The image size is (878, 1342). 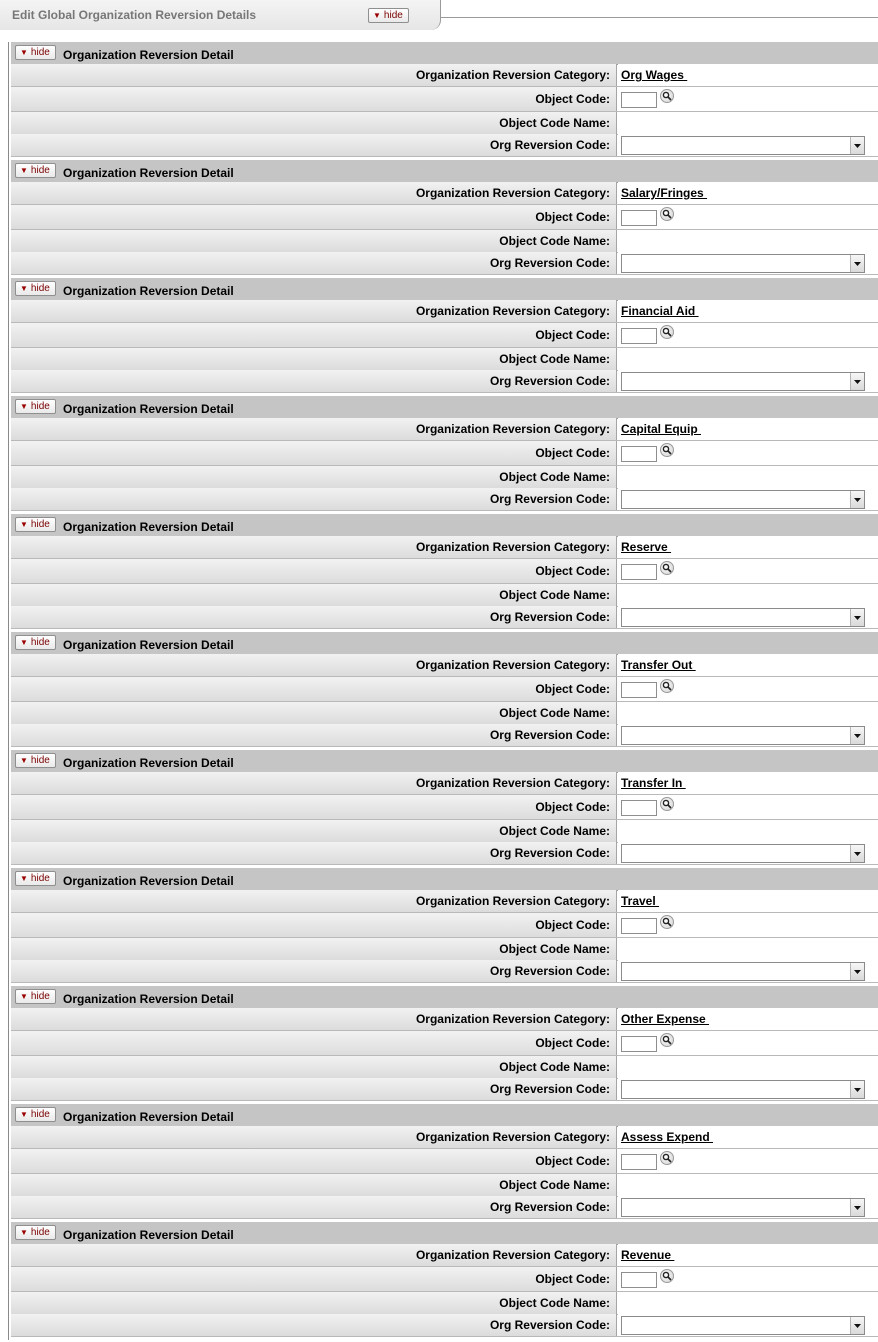 What do you see at coordinates (748, 193) in the screenshot?
I see `category-value-cell: Salary/Fringes` at bounding box center [748, 193].